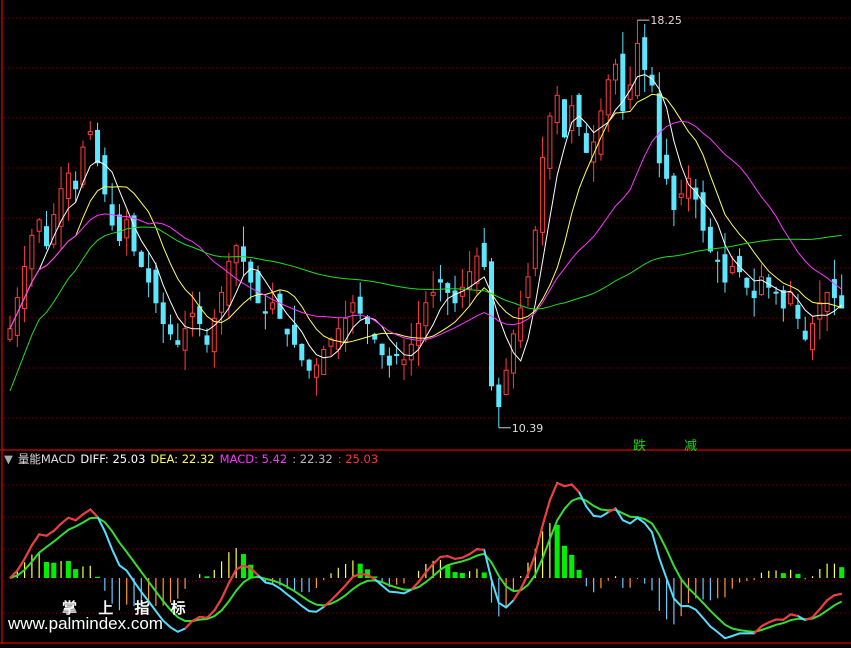 This screenshot has height=648, width=851. What do you see at coordinates (666, 20) in the screenshot?
I see `max-price-label: 18.25` at bounding box center [666, 20].